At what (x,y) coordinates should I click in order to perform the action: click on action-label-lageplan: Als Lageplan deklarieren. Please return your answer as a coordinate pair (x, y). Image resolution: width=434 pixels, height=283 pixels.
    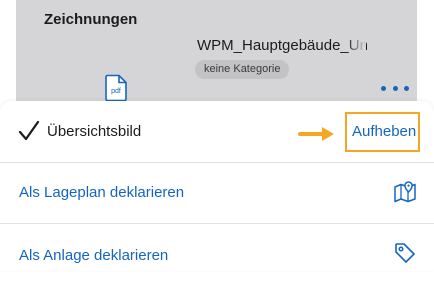
    Looking at the image, I should click on (101, 192).